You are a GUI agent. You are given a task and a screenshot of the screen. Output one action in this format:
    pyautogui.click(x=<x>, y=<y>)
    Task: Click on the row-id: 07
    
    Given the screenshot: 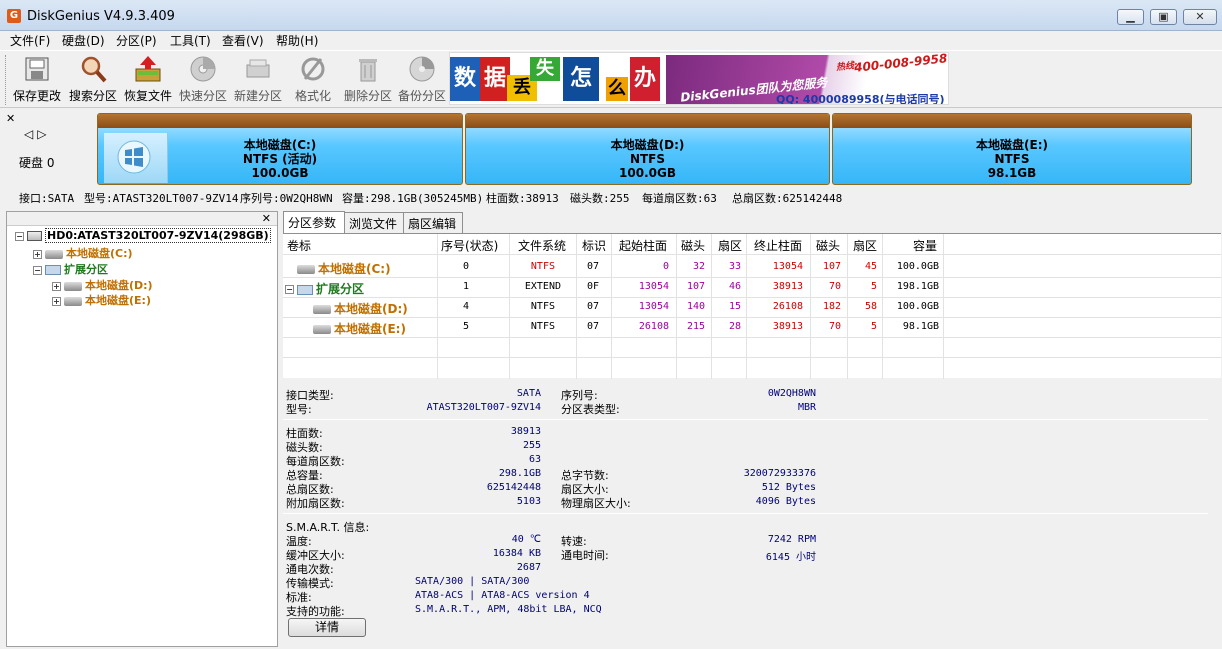 What is the action you would take?
    pyautogui.click(x=592, y=306)
    